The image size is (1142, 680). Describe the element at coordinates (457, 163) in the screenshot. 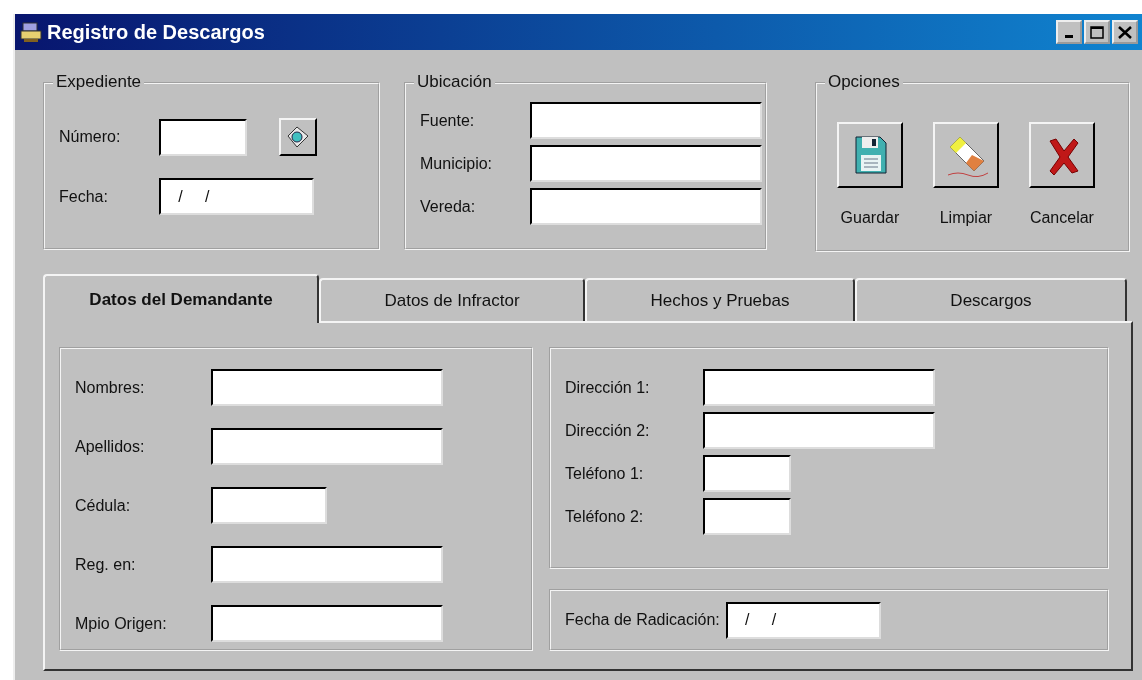

I see `field-label: Municipio:` at that location.